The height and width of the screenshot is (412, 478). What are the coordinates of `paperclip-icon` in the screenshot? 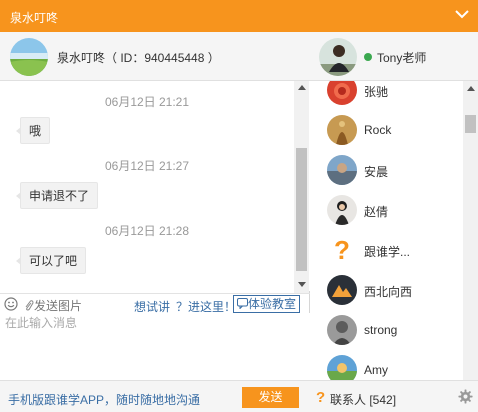 It's located at (29, 305).